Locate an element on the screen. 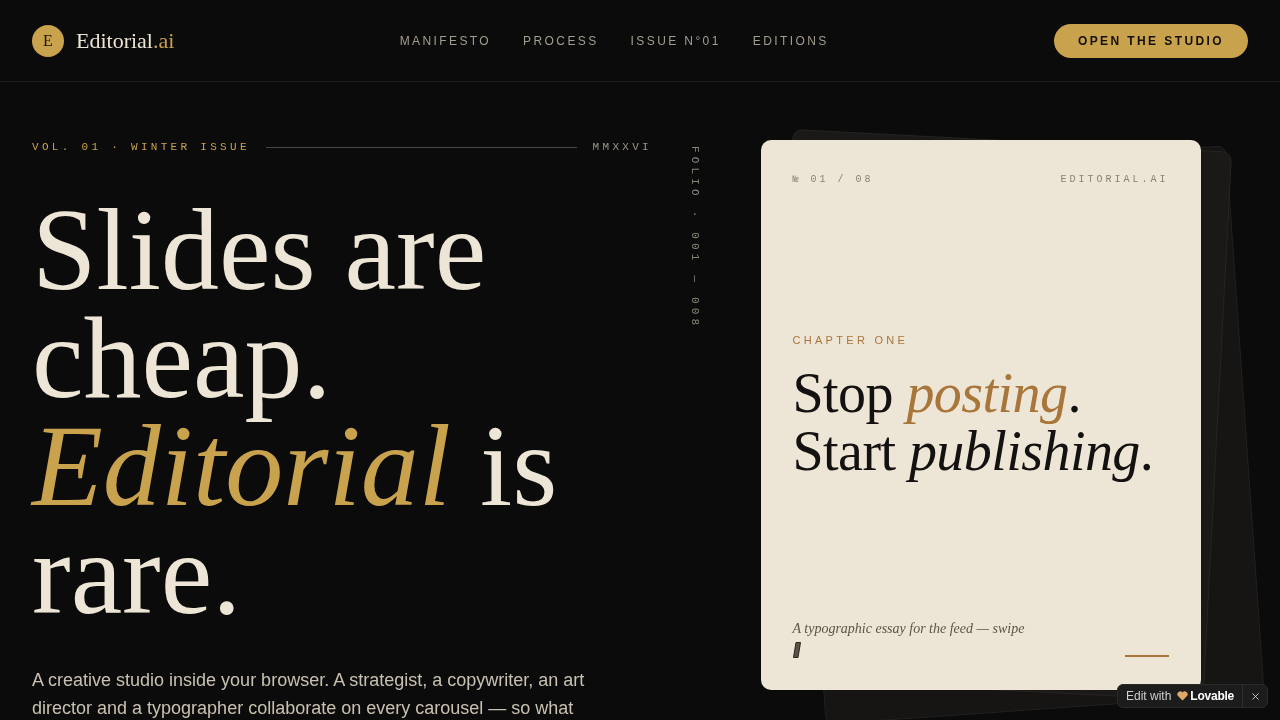 The width and height of the screenshot is (1280, 720). close-icon is located at coordinates (1255, 696).